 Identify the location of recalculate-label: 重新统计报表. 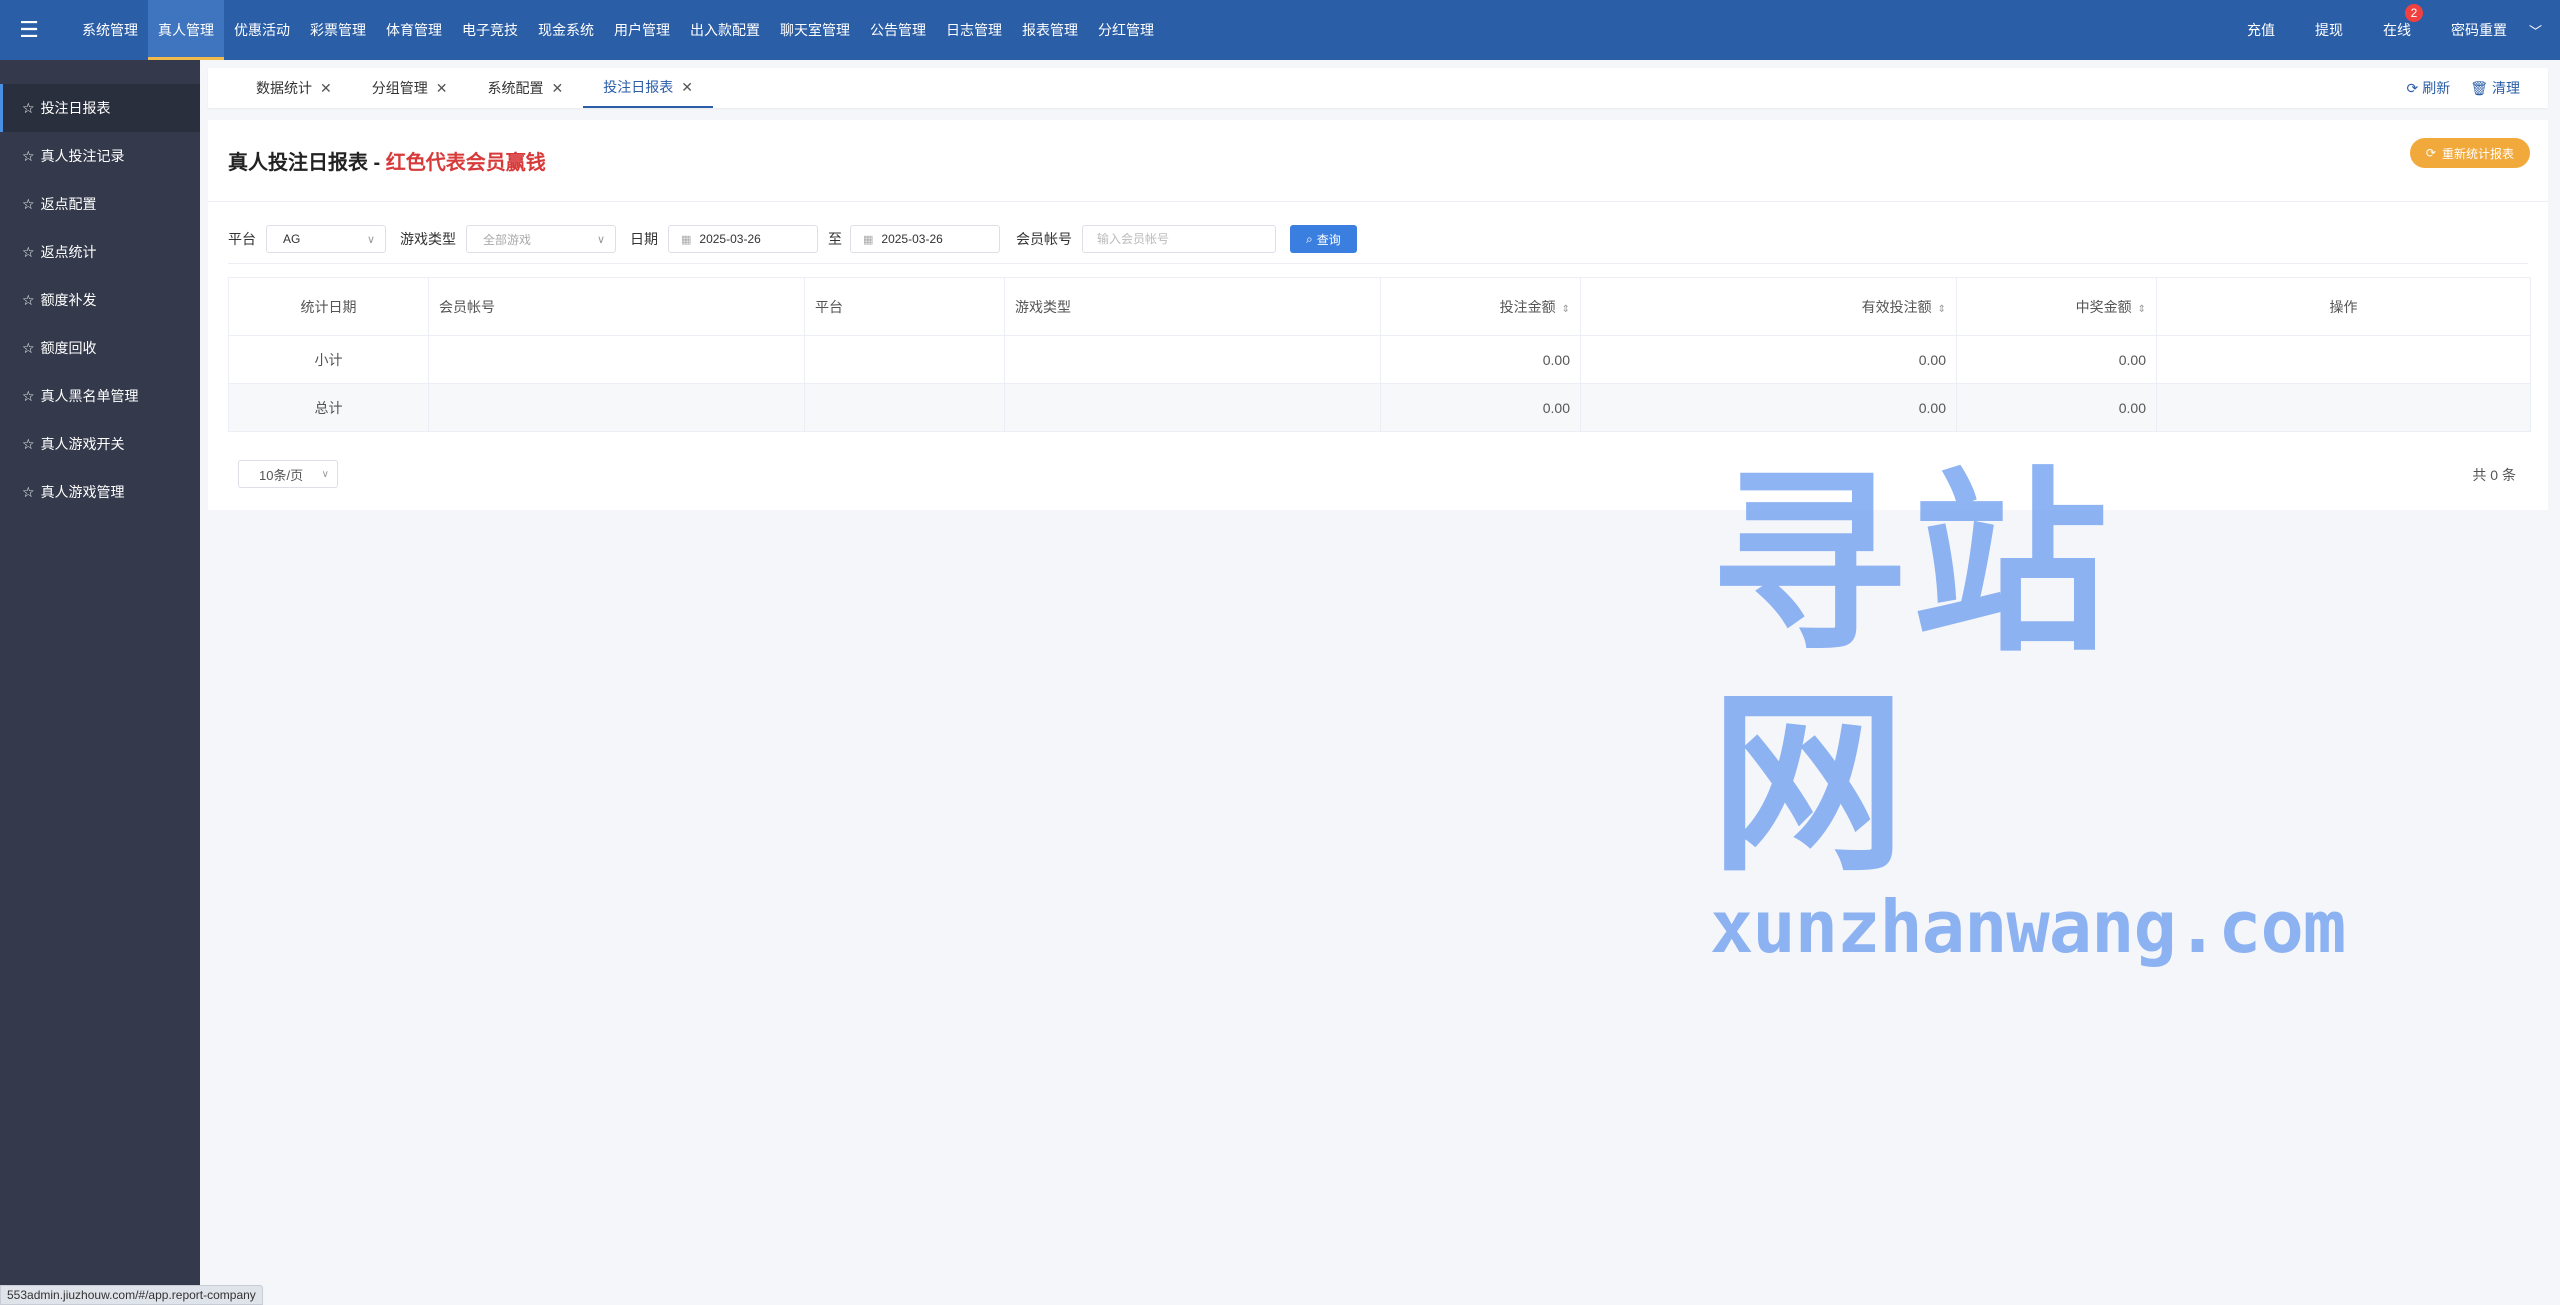
(2477, 153).